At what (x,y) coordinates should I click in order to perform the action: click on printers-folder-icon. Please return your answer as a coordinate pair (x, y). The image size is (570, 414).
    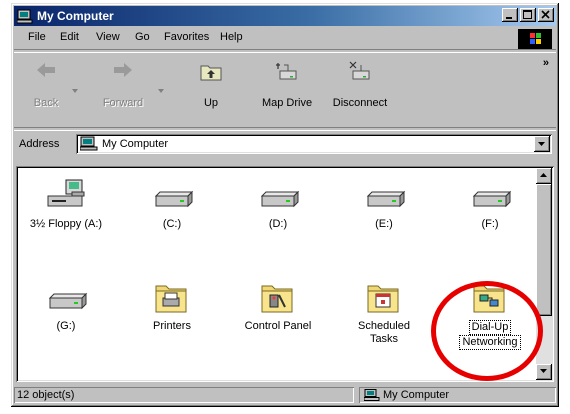
    Looking at the image, I should click on (171, 299).